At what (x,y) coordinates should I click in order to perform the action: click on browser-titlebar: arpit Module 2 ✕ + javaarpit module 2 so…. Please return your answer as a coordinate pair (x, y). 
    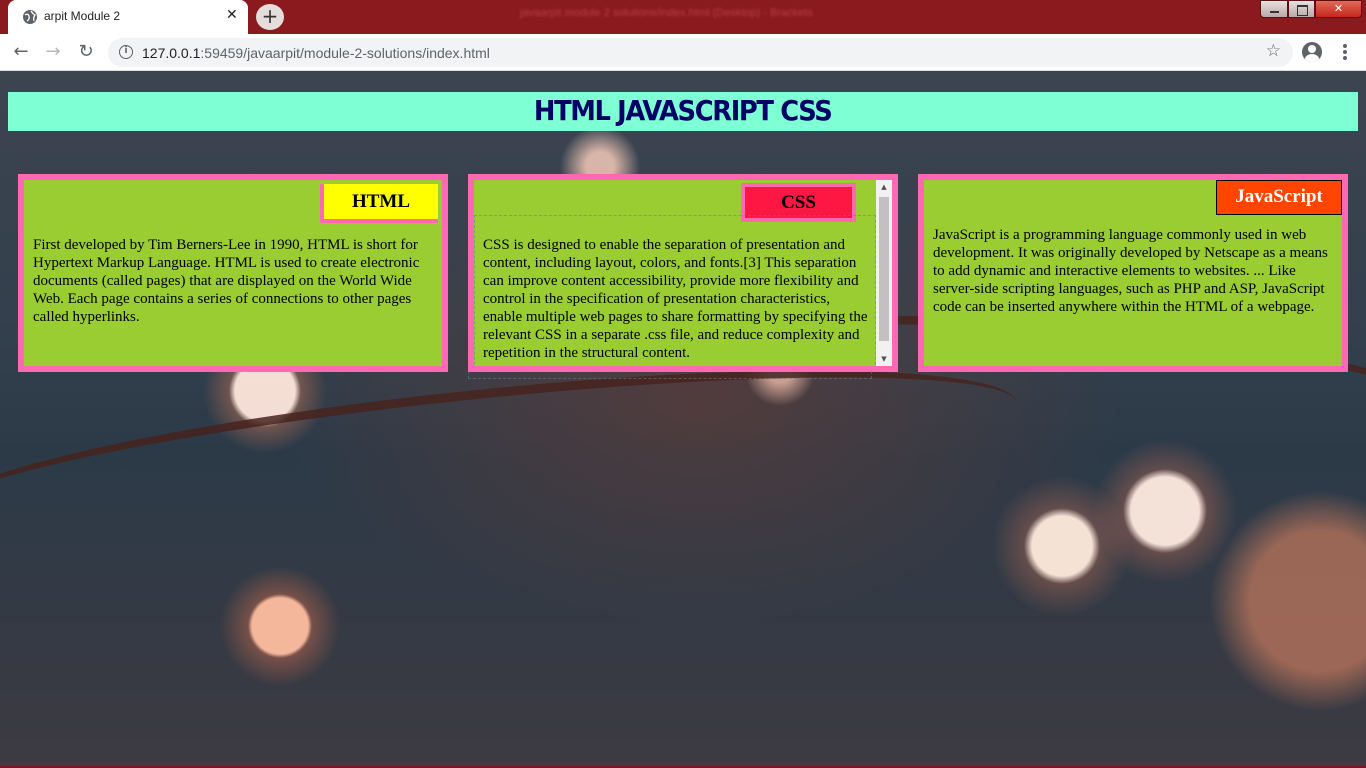
    Looking at the image, I should click on (683, 17).